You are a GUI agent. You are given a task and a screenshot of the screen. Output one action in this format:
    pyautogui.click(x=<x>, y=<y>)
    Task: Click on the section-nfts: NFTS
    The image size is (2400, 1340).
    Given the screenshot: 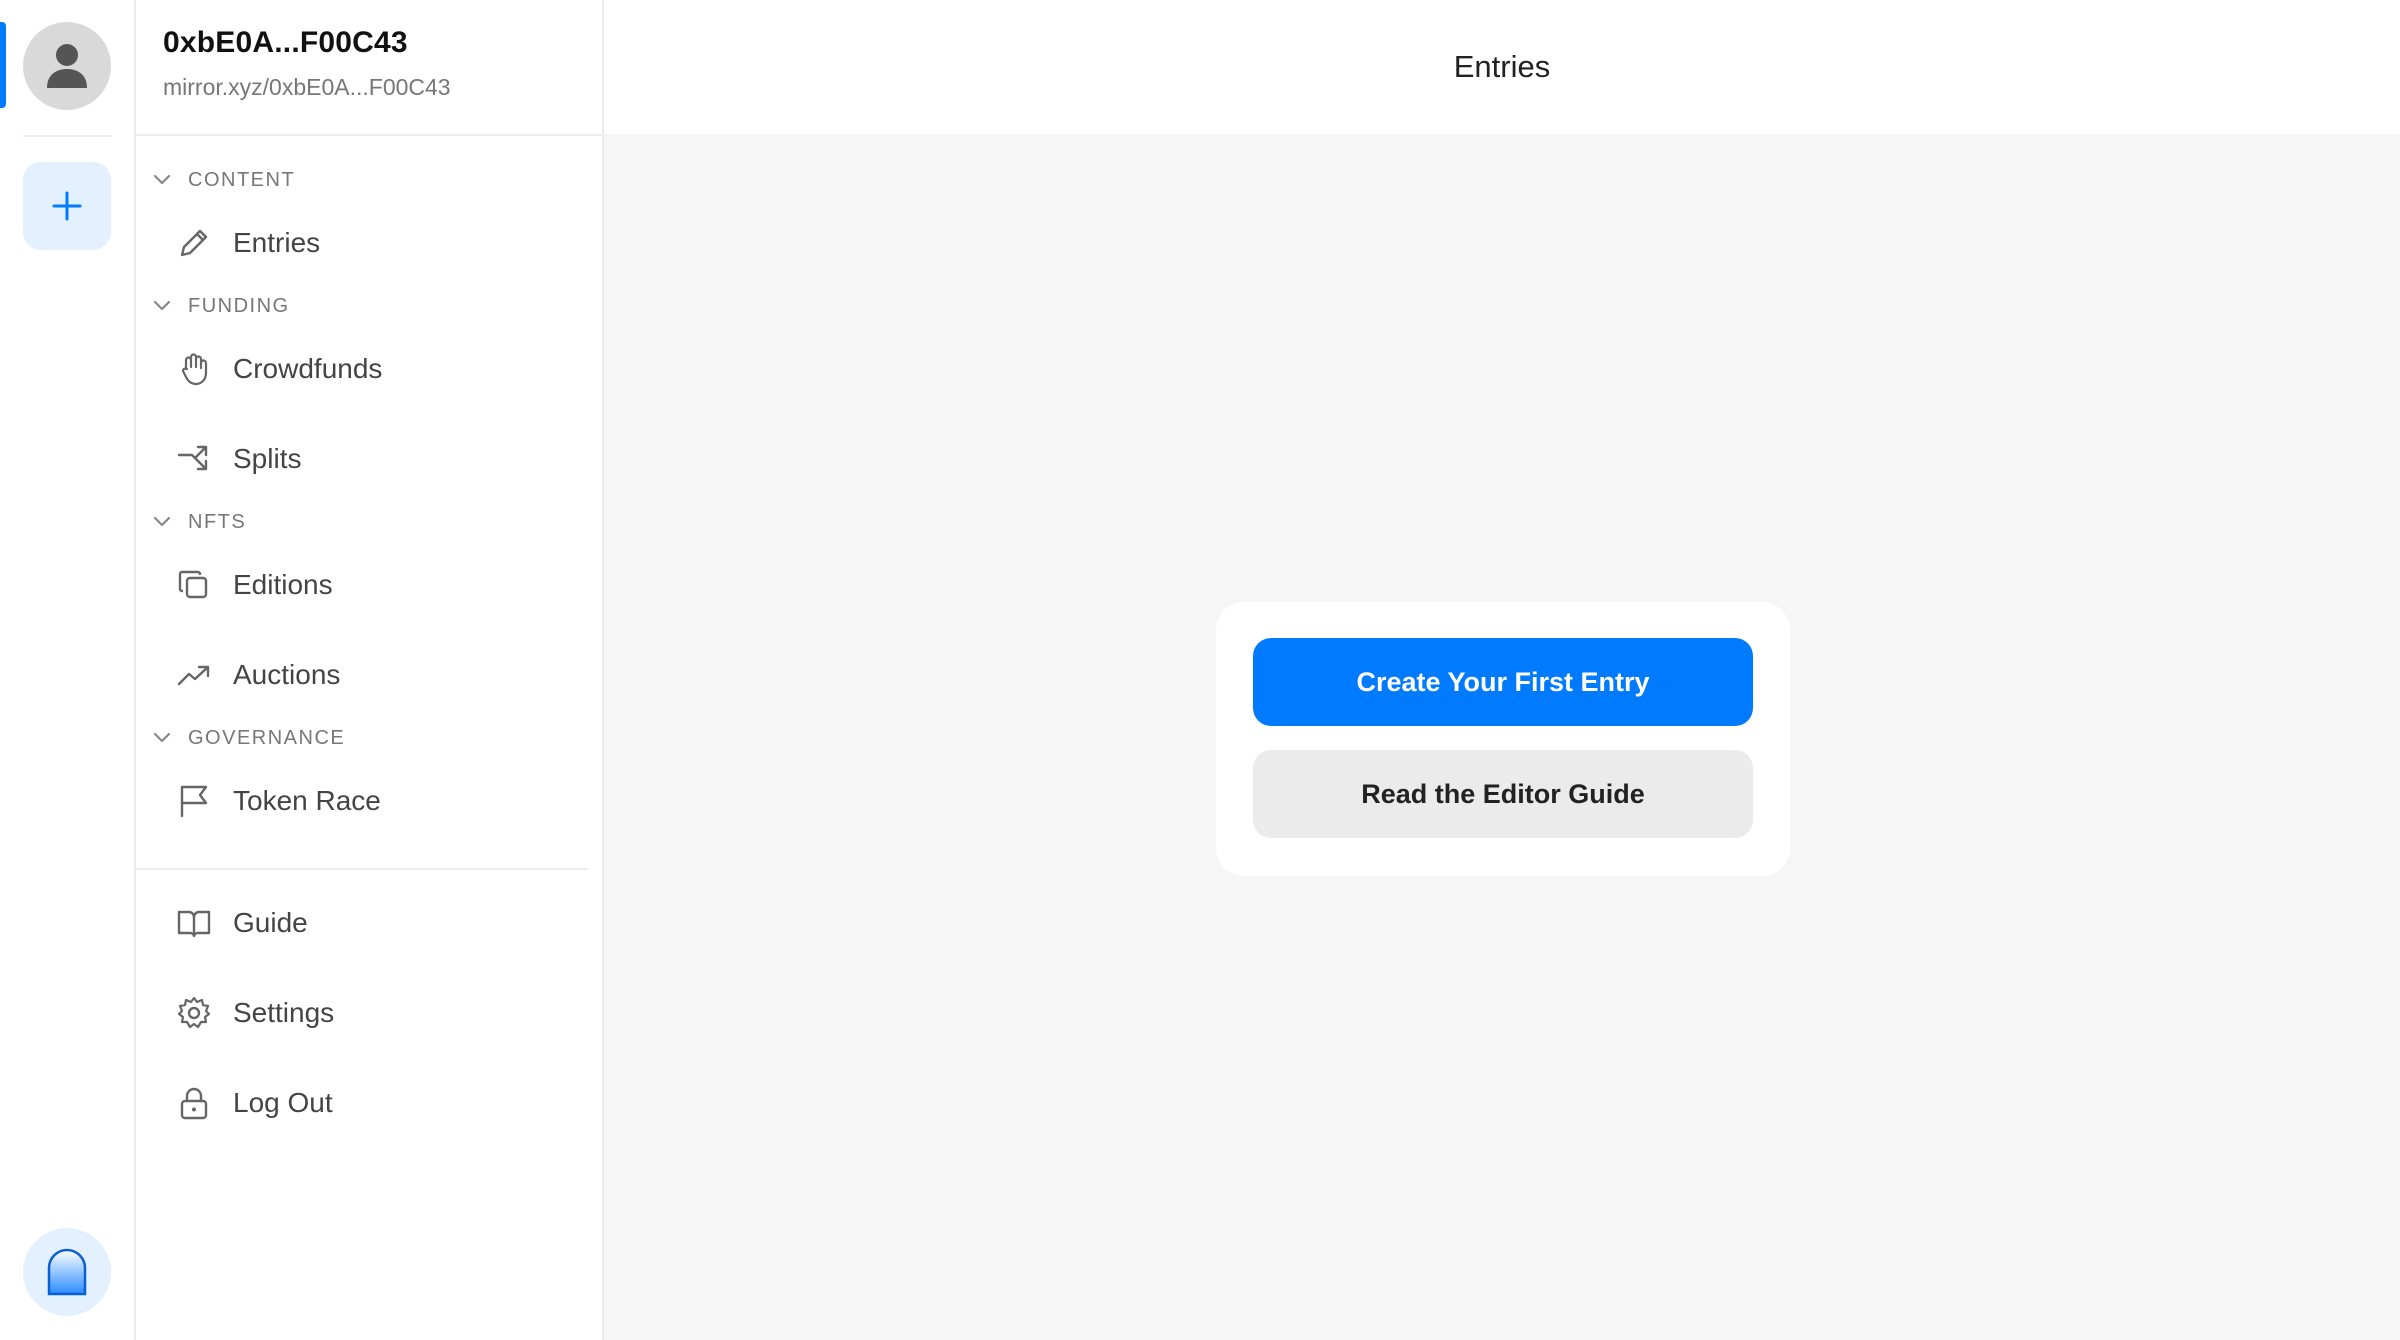 What is the action you would take?
    pyautogui.click(x=369, y=522)
    